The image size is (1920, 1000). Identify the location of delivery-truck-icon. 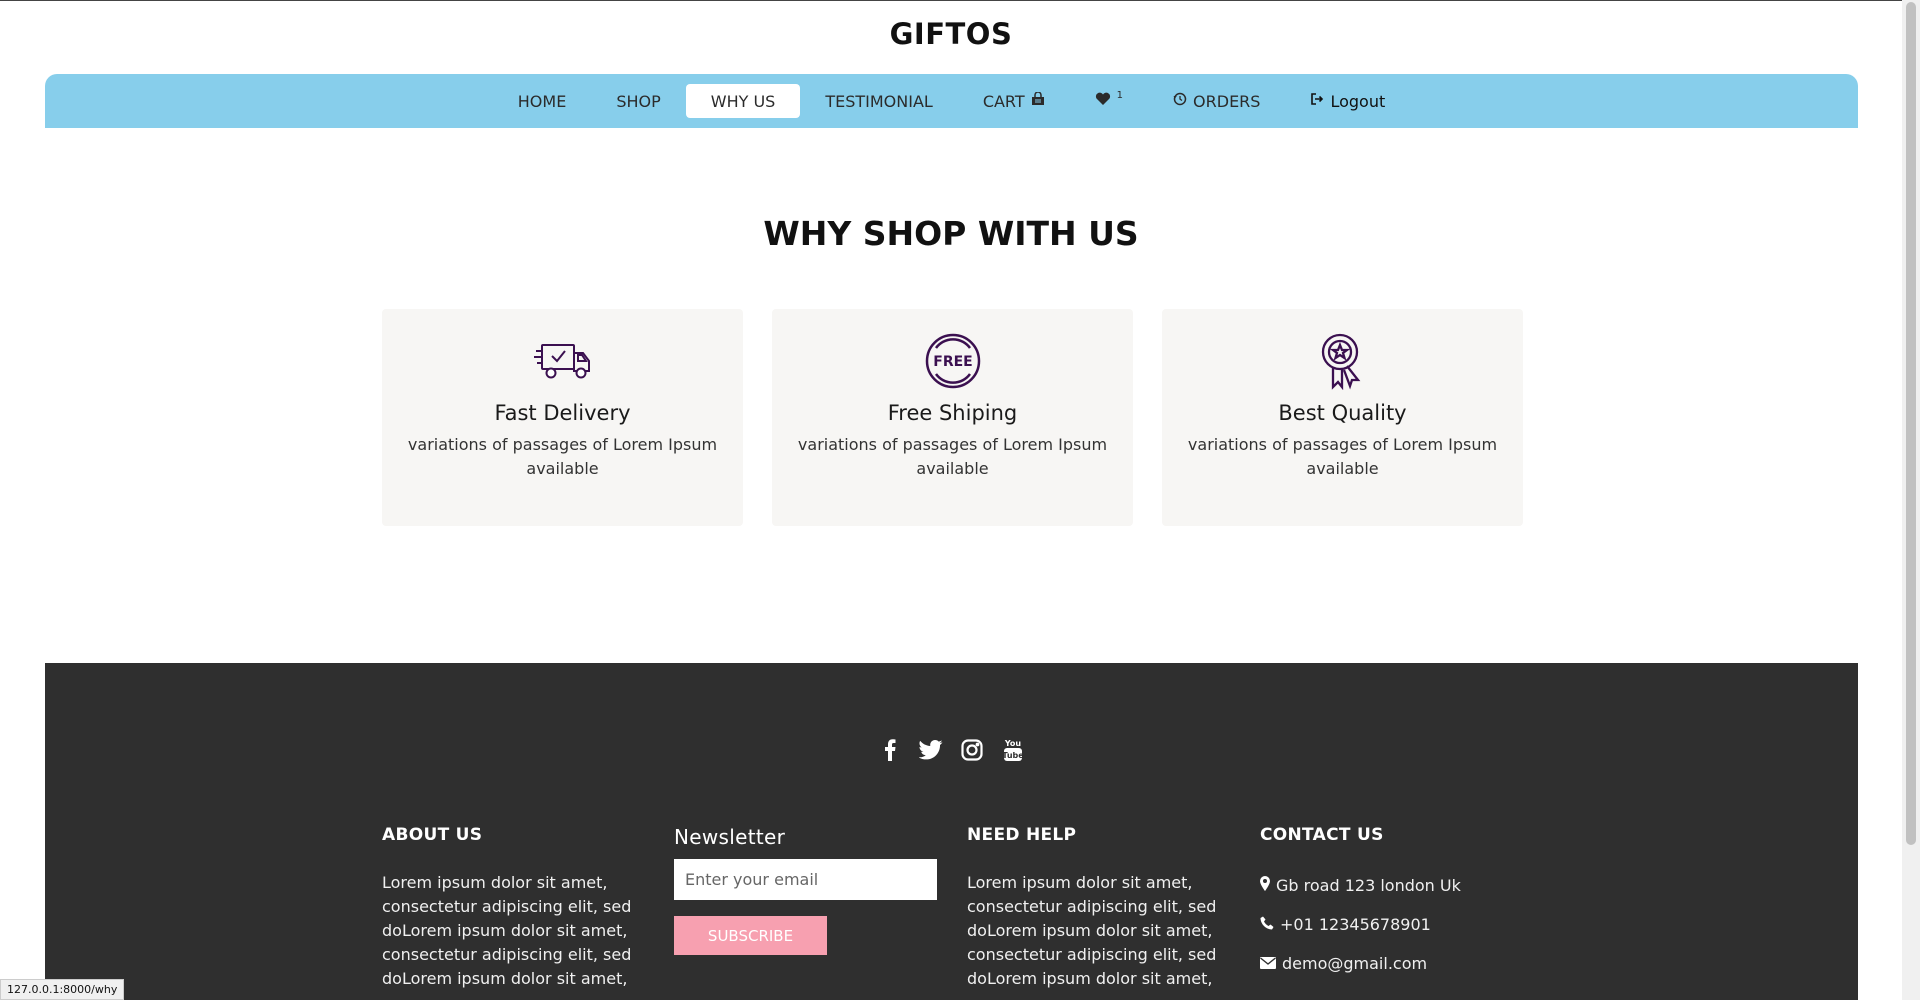
(563, 361).